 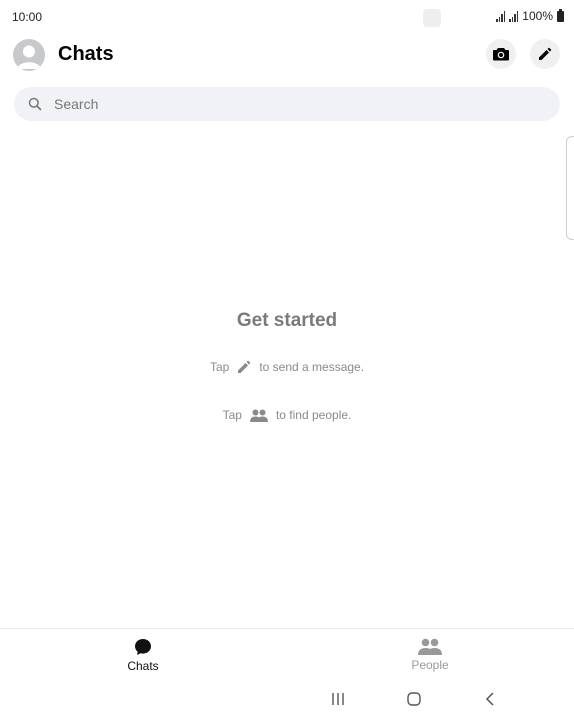 I want to click on hint-send-message: Tap to send a message., so click(x=287, y=367).